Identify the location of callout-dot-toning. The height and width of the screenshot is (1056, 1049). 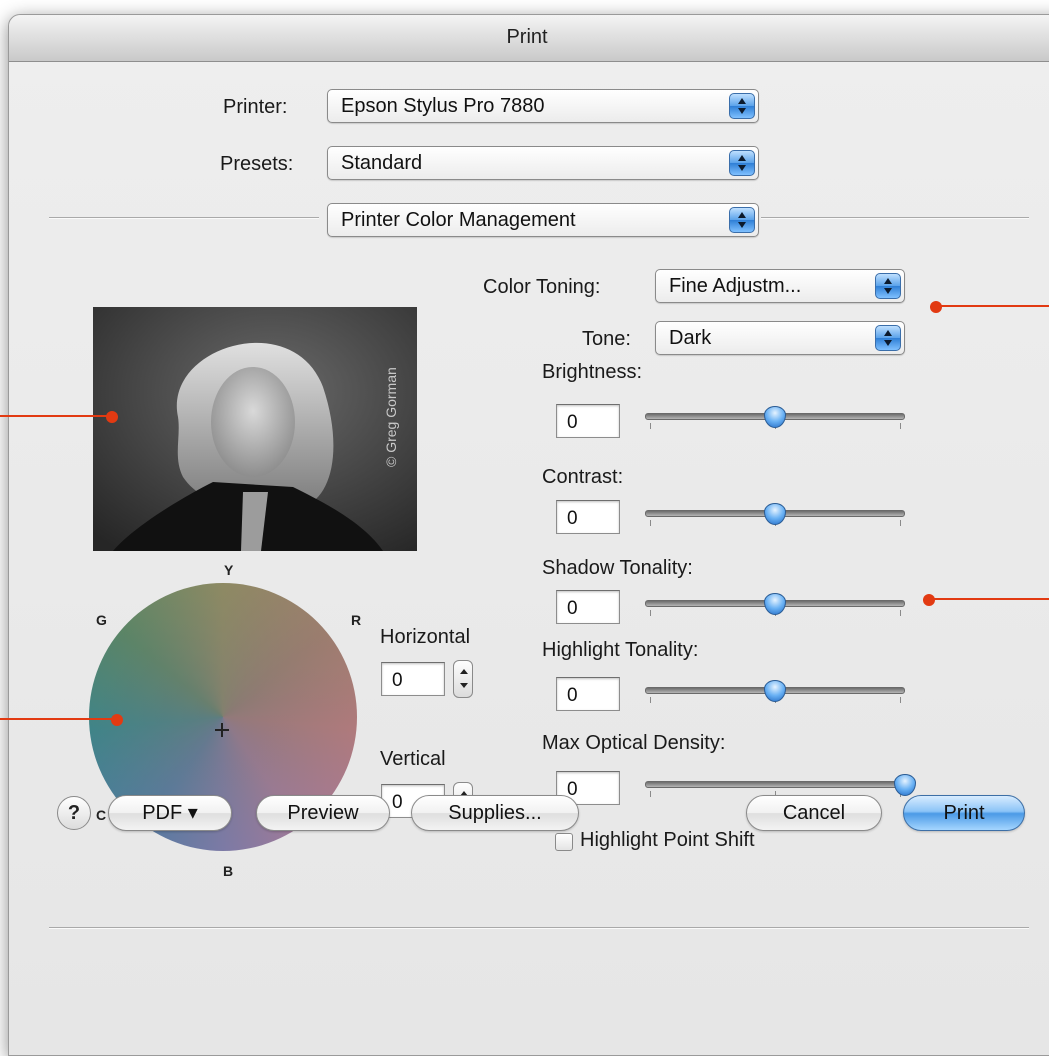
(936, 307).